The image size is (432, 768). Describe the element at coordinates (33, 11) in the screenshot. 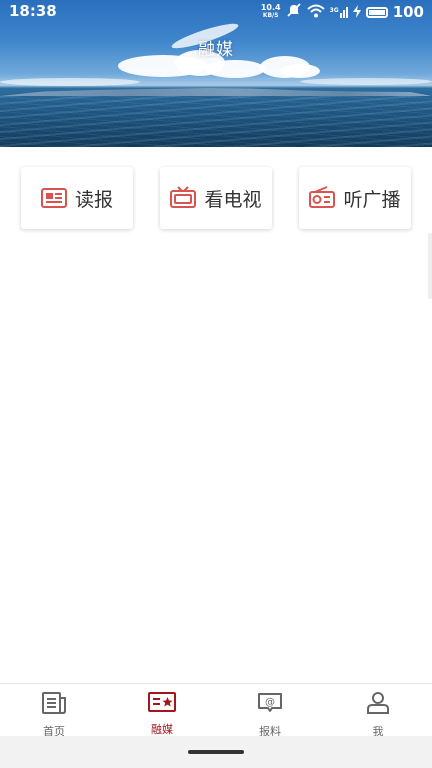

I see `status-time: 18:38` at that location.